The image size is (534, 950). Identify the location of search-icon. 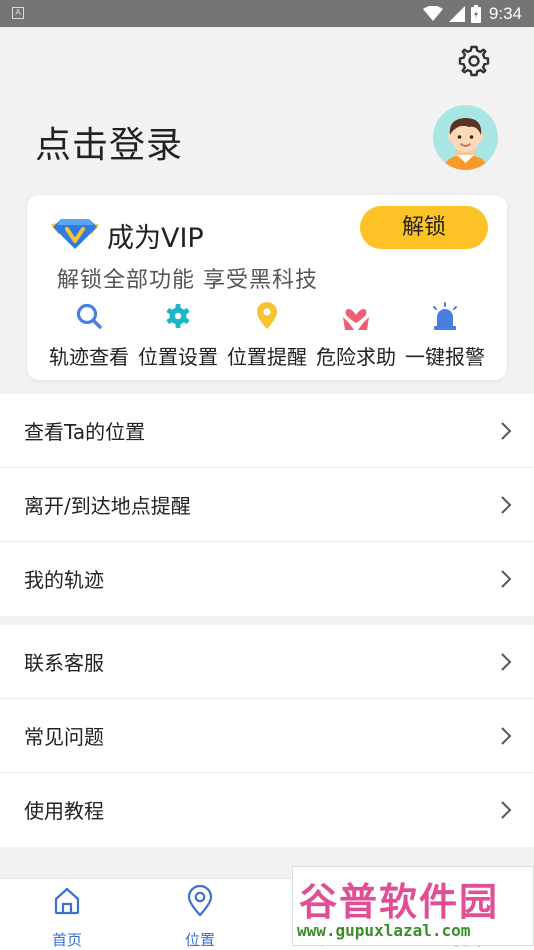
(89, 316).